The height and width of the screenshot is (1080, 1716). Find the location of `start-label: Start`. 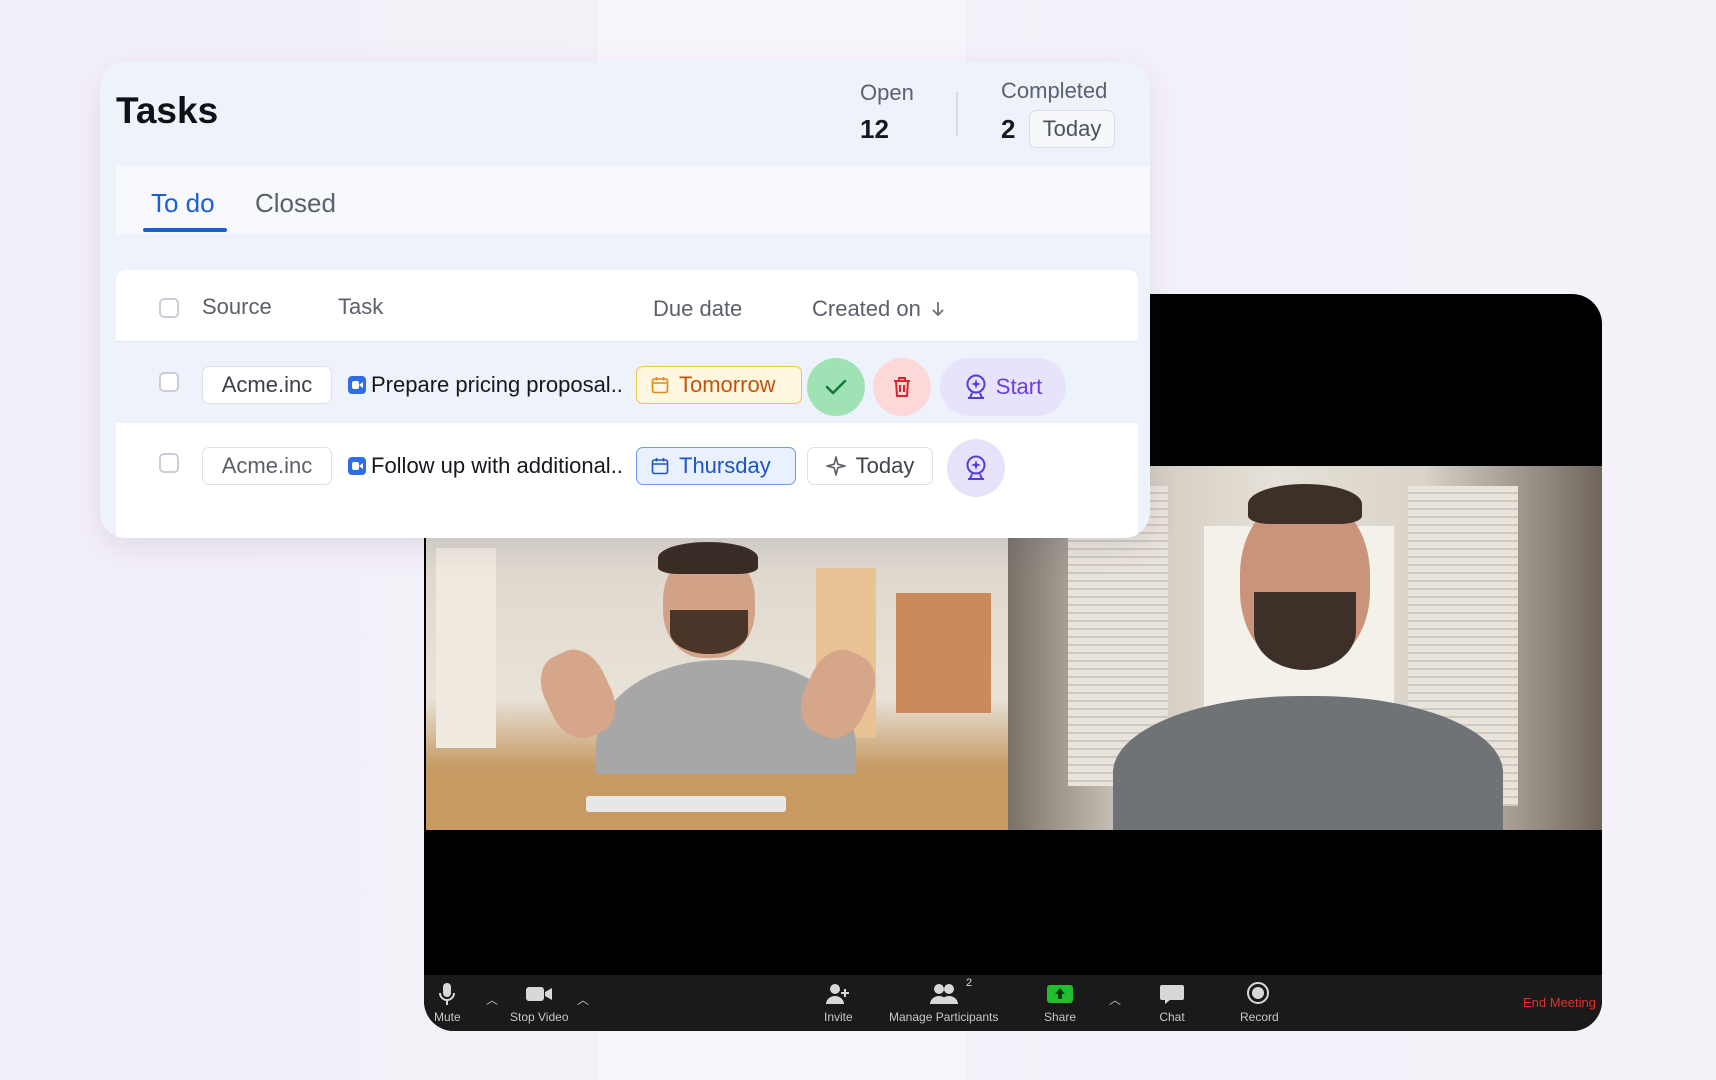

start-label: Start is located at coordinates (1019, 386).